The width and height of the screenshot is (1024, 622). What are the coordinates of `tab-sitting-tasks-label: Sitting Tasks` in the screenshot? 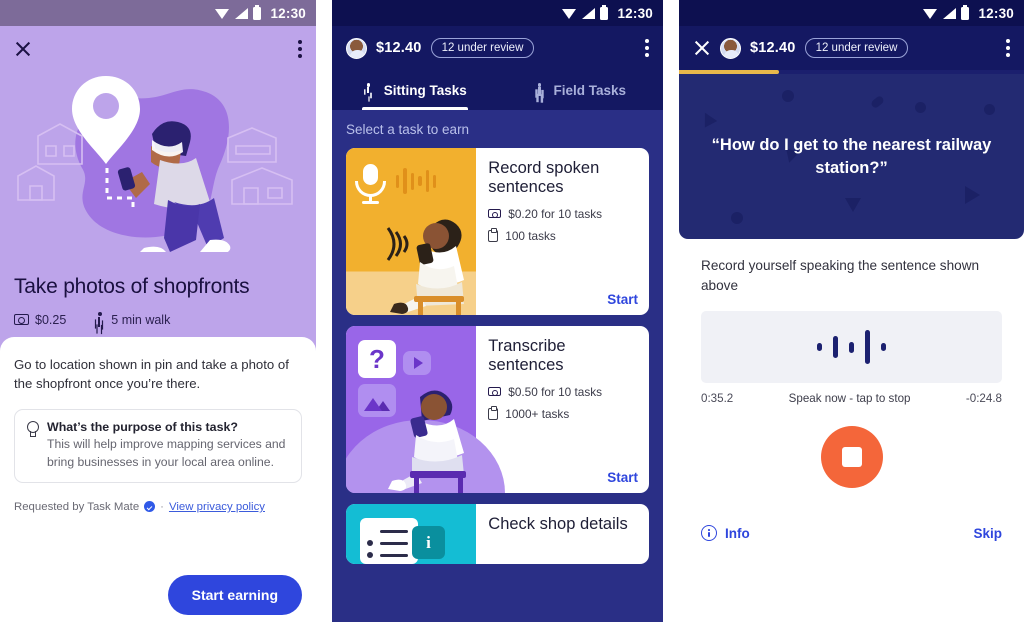 It's located at (425, 90).